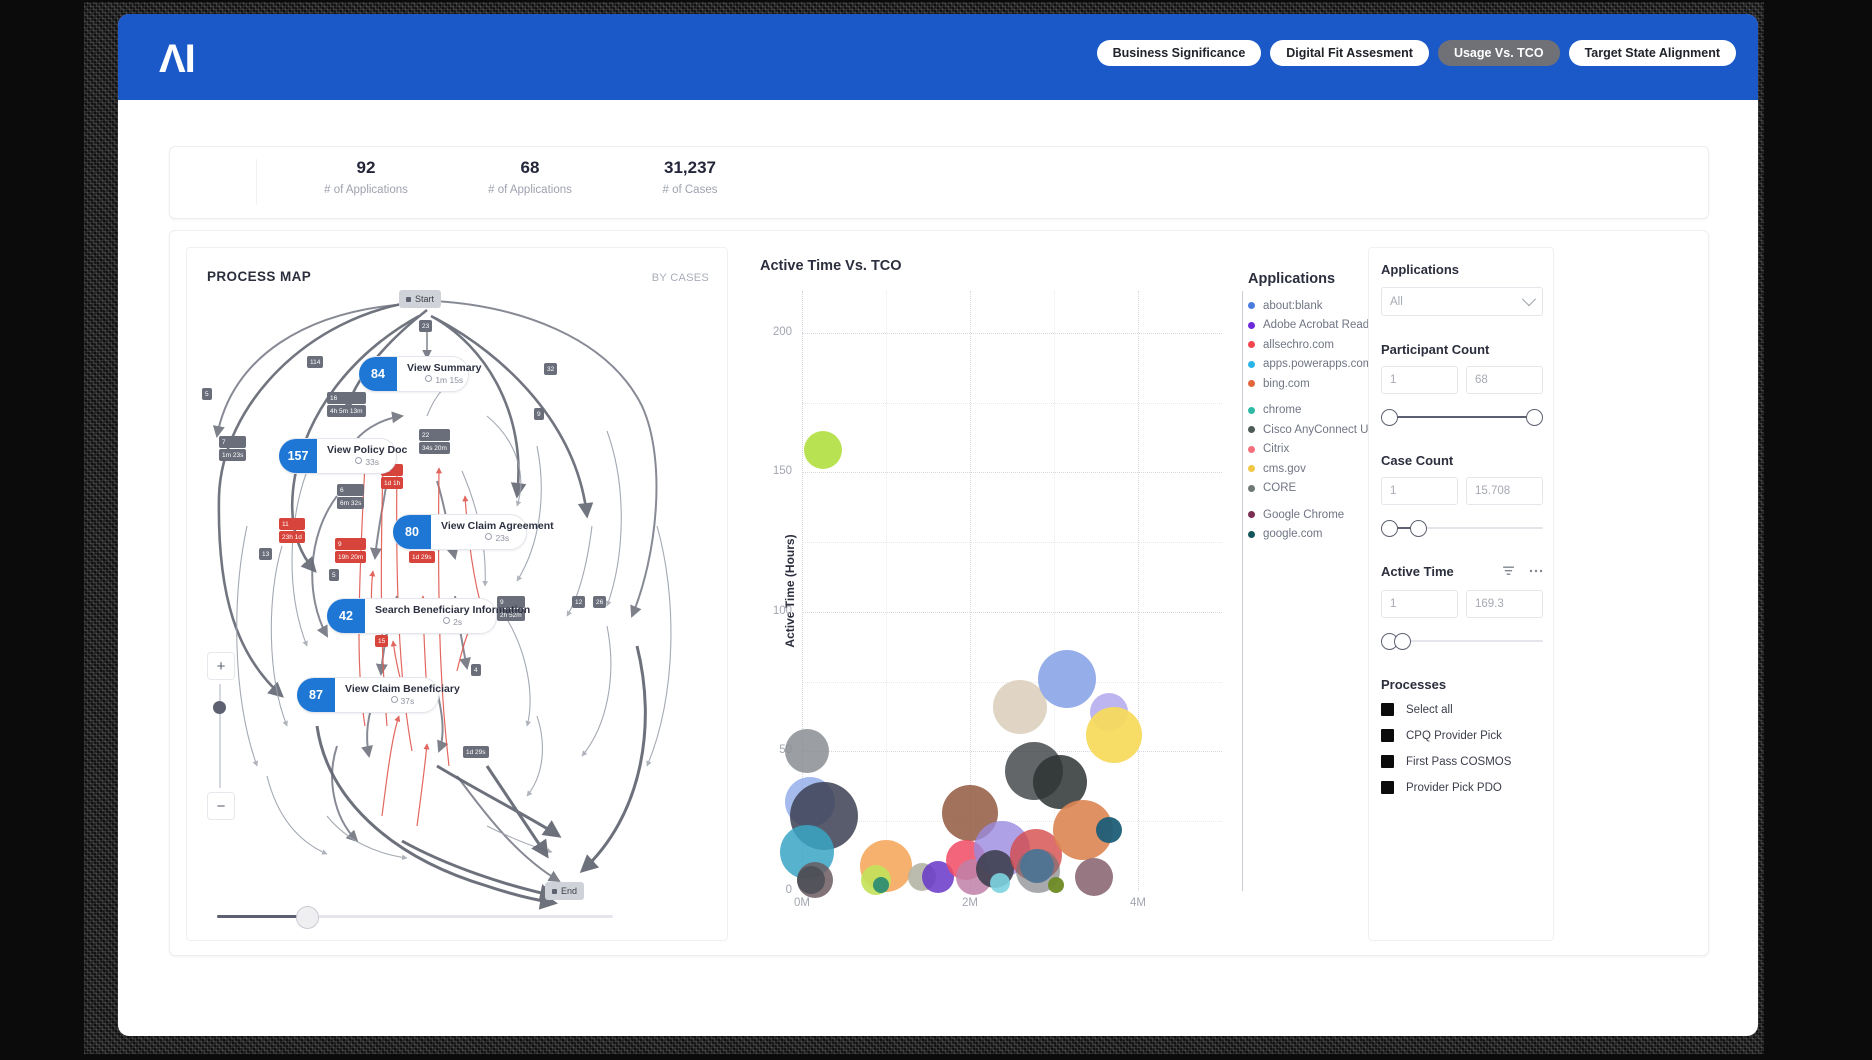 Image resolution: width=1872 pixels, height=1060 pixels. Describe the element at coordinates (351, 503) in the screenshot. I see `edge-tag: 6m 32s` at that location.